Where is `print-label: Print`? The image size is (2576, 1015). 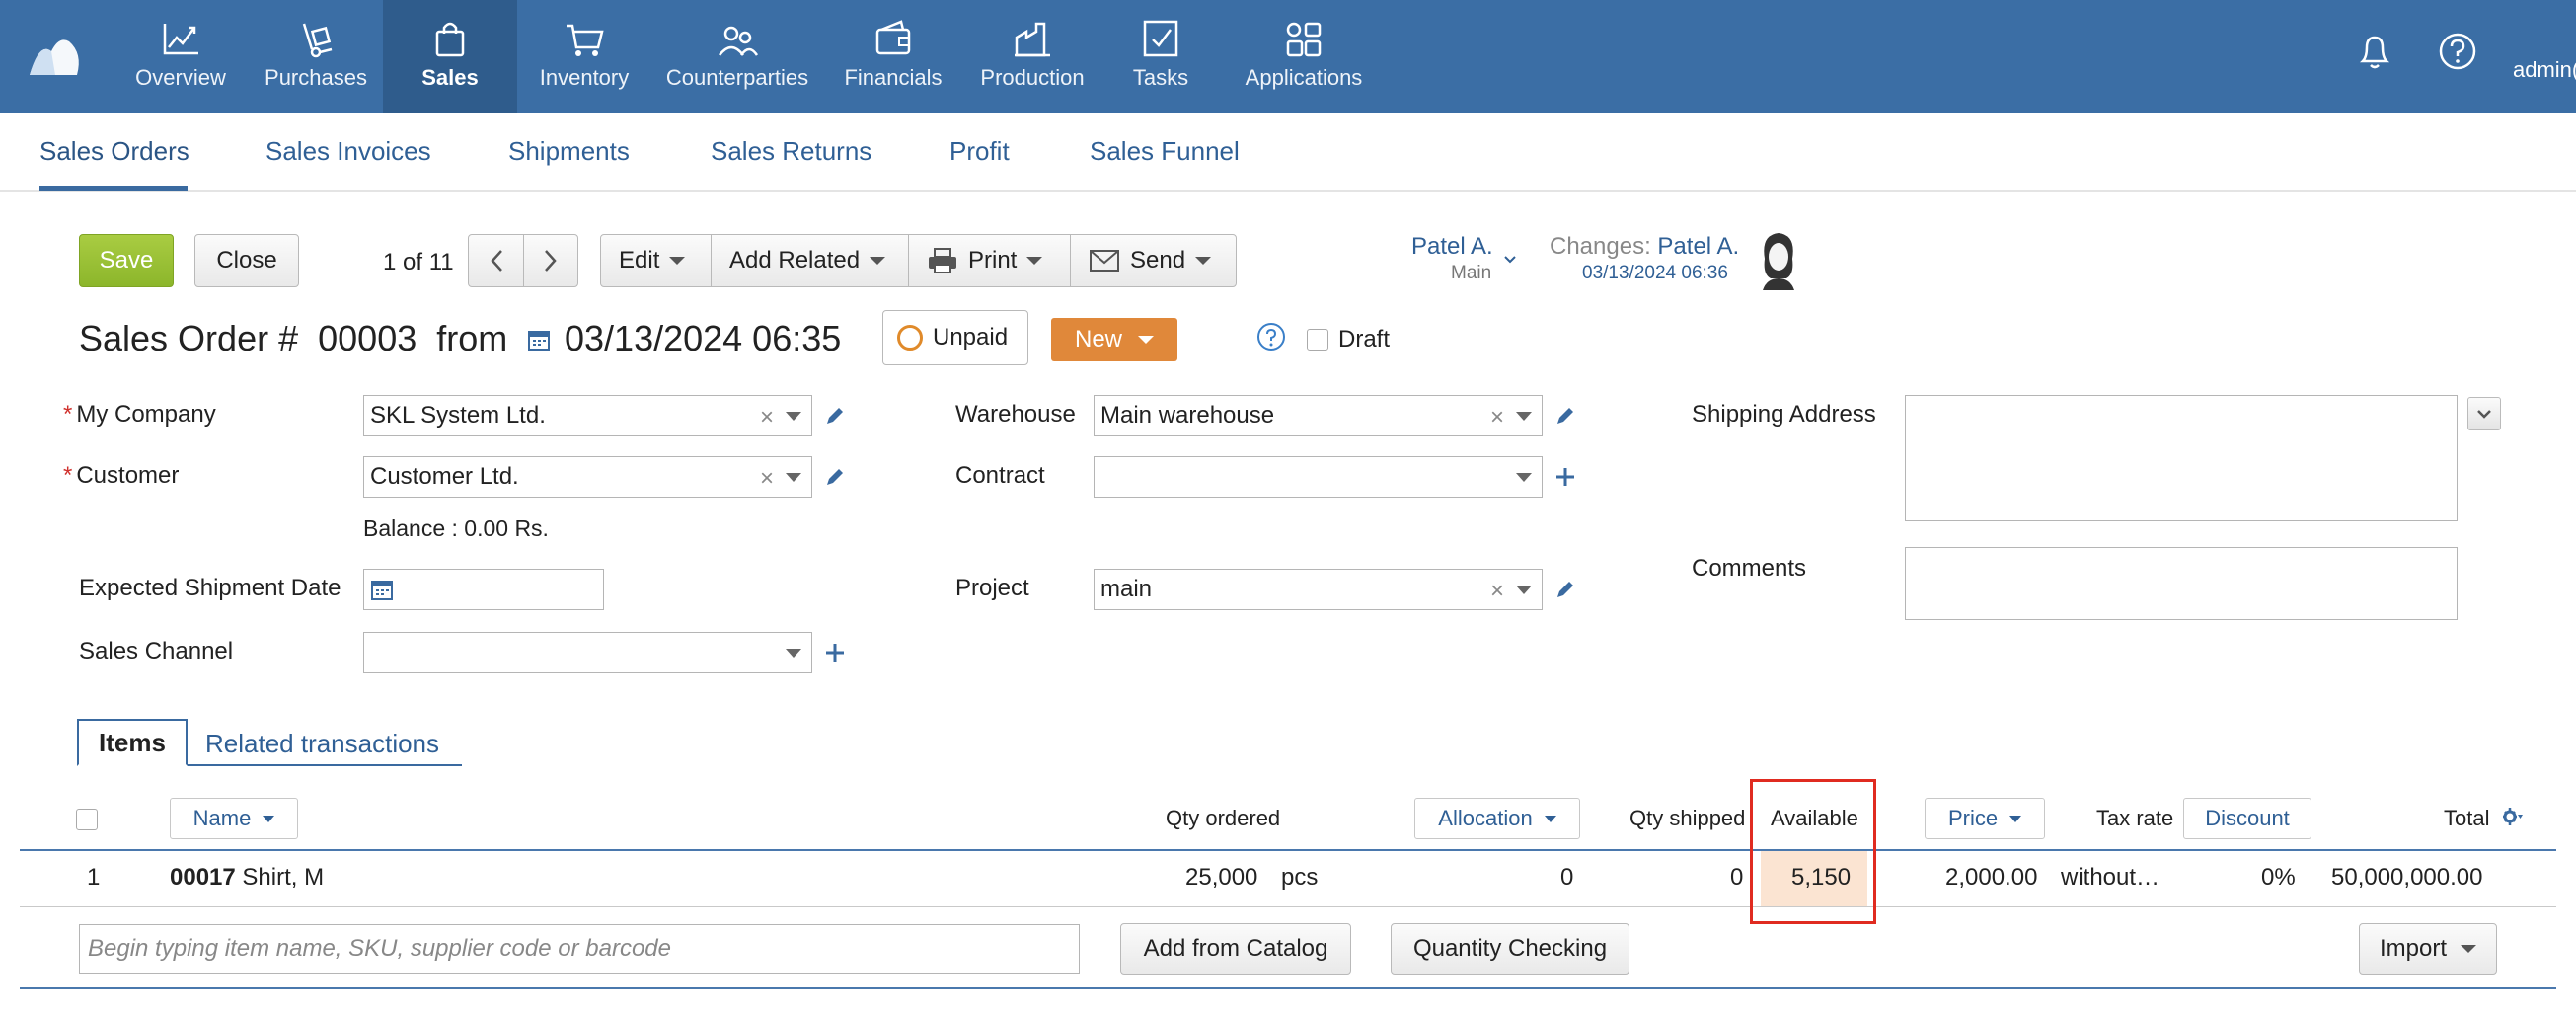 print-label: Print is located at coordinates (993, 260).